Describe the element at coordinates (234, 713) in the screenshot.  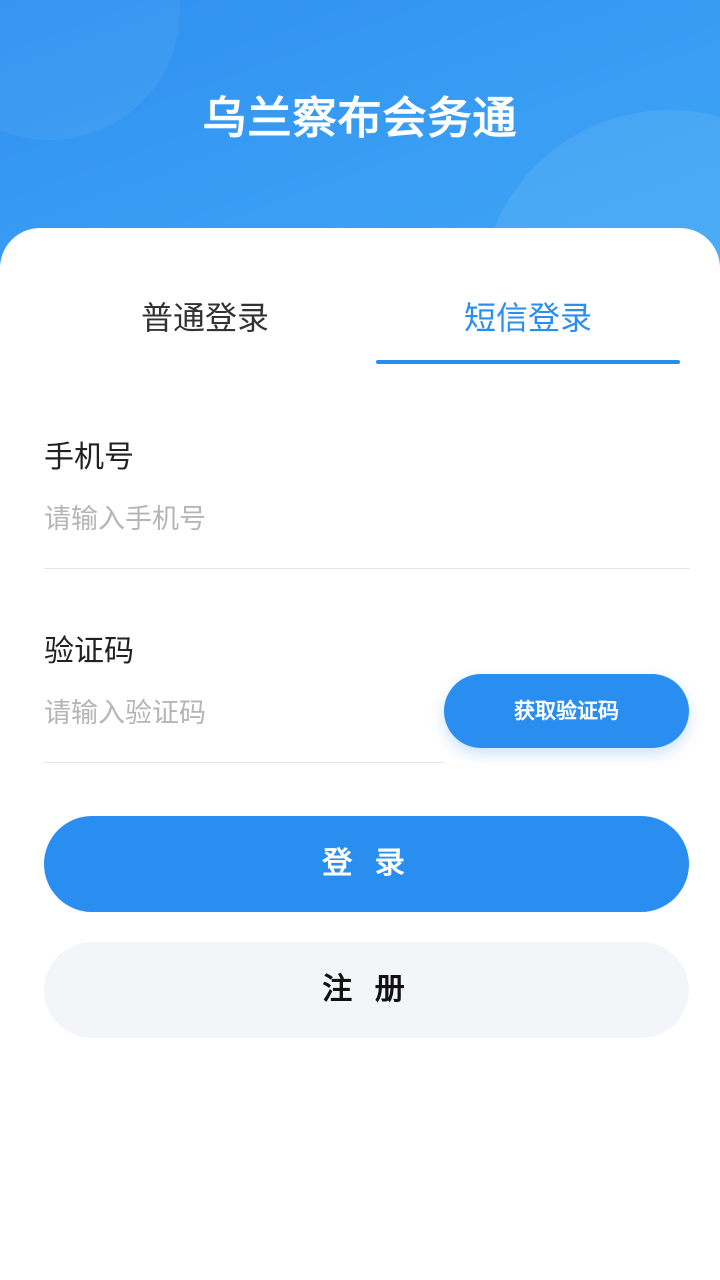
I see `verification-code-input` at that location.